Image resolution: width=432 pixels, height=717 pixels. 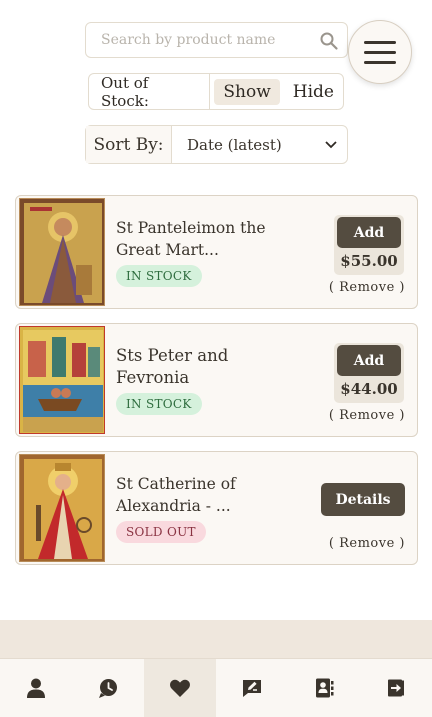 I want to click on sort-value: Date (latest), so click(x=234, y=144).